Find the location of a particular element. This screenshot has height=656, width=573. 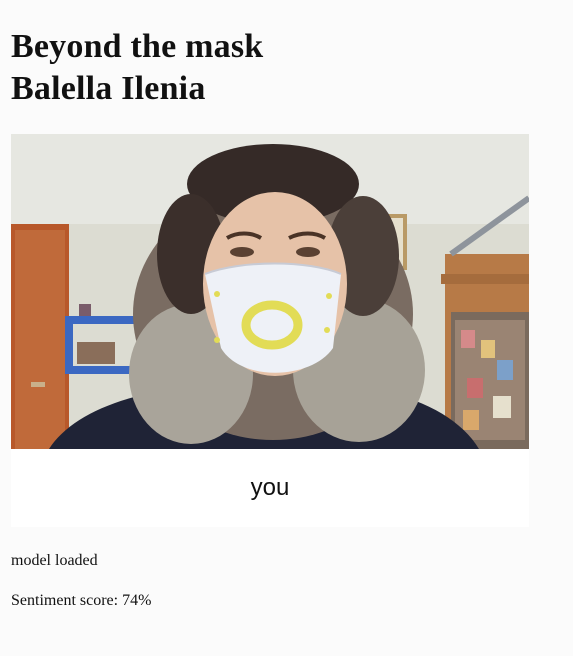

page-title: Beyond the mask Balella Ilenia is located at coordinates (137, 68).